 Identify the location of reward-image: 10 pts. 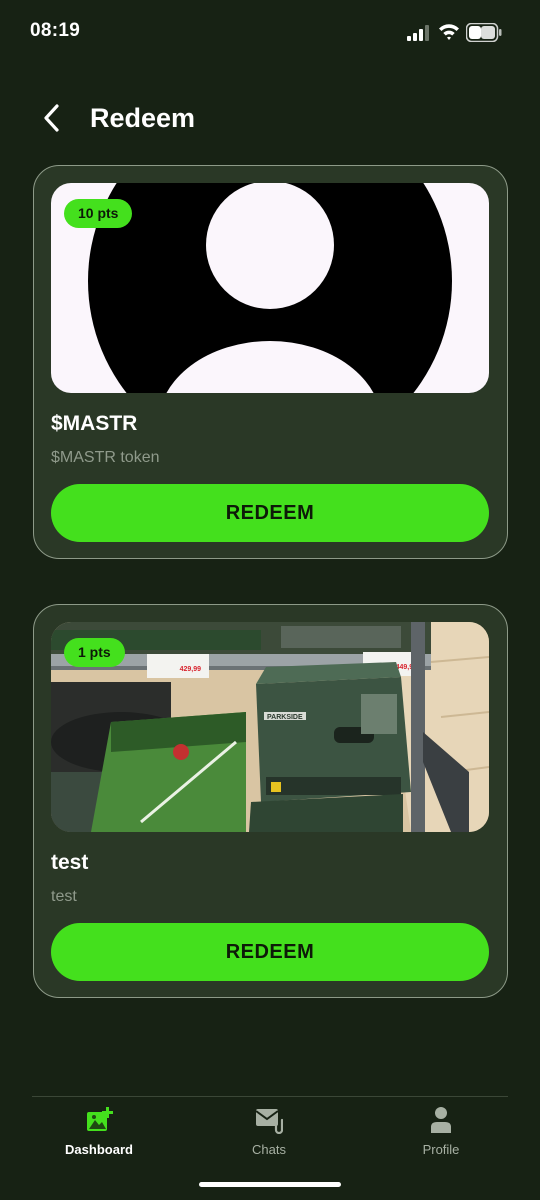
(270, 288).